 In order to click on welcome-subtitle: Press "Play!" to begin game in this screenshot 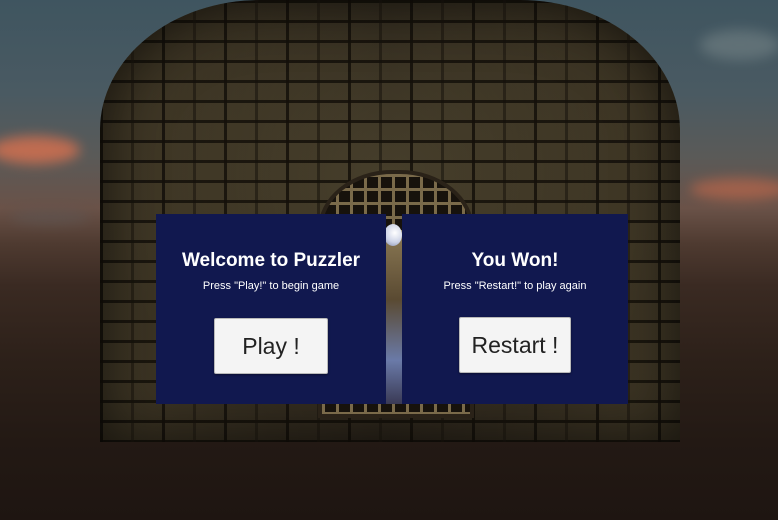, I will do `click(271, 286)`.